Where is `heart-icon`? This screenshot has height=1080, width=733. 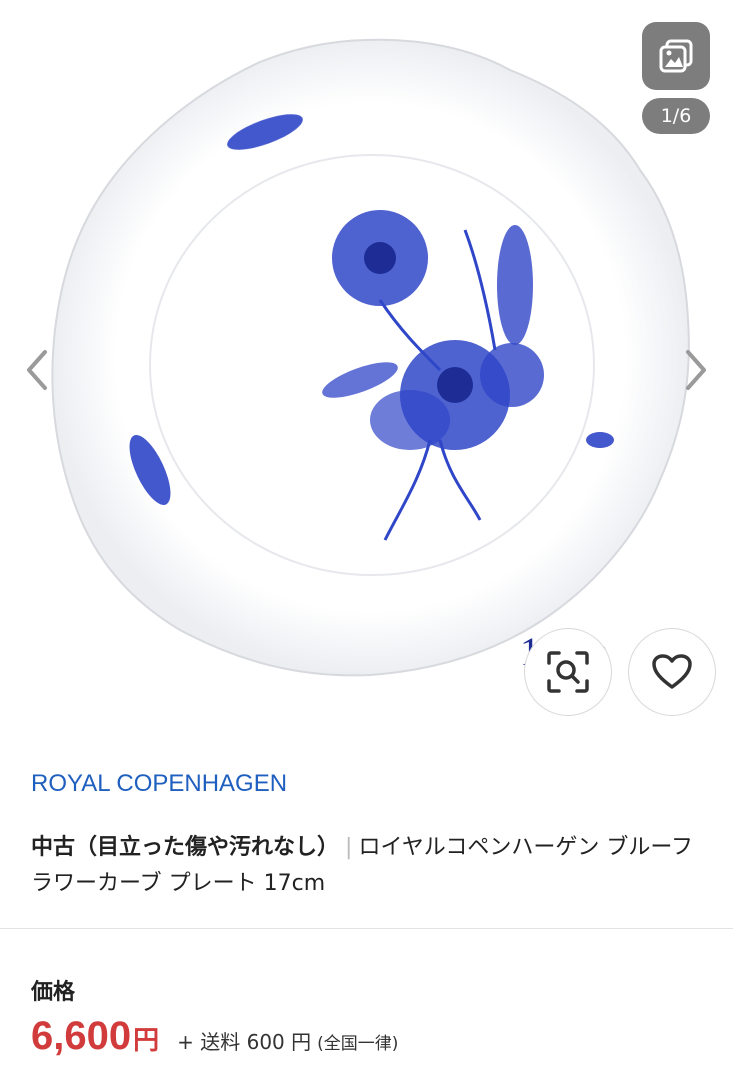
heart-icon is located at coordinates (672, 671).